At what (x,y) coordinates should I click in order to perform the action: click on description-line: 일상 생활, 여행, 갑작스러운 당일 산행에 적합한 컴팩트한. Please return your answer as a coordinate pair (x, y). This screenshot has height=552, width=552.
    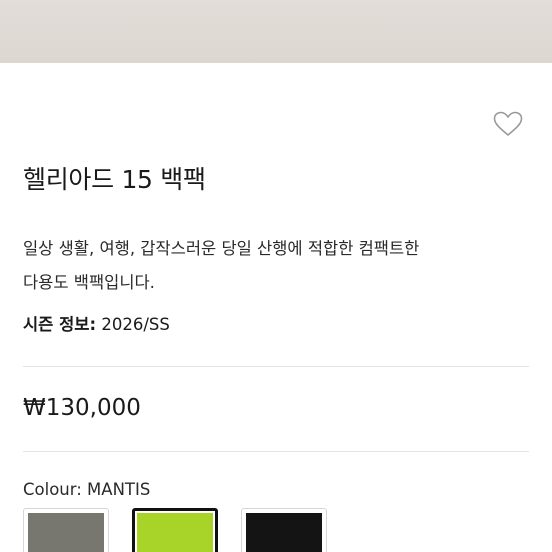
    Looking at the image, I should click on (221, 248).